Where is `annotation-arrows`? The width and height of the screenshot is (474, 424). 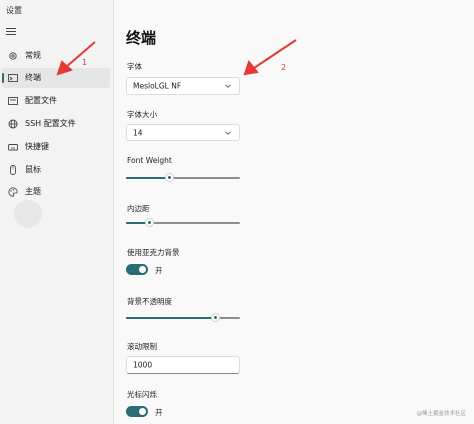
annotation-arrows is located at coordinates (176, 57).